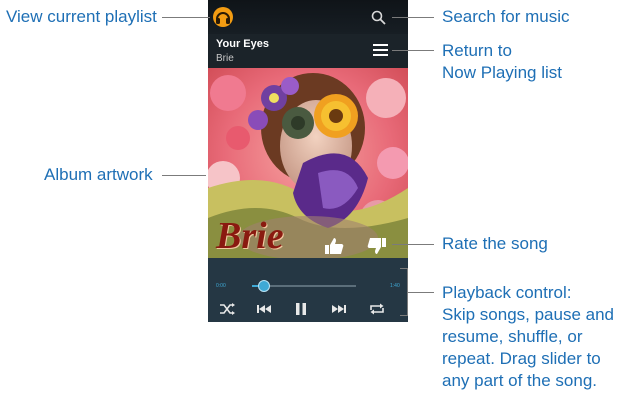 This screenshot has height=398, width=639. What do you see at coordinates (339, 309) in the screenshot?
I see `skip-next-icon` at bounding box center [339, 309].